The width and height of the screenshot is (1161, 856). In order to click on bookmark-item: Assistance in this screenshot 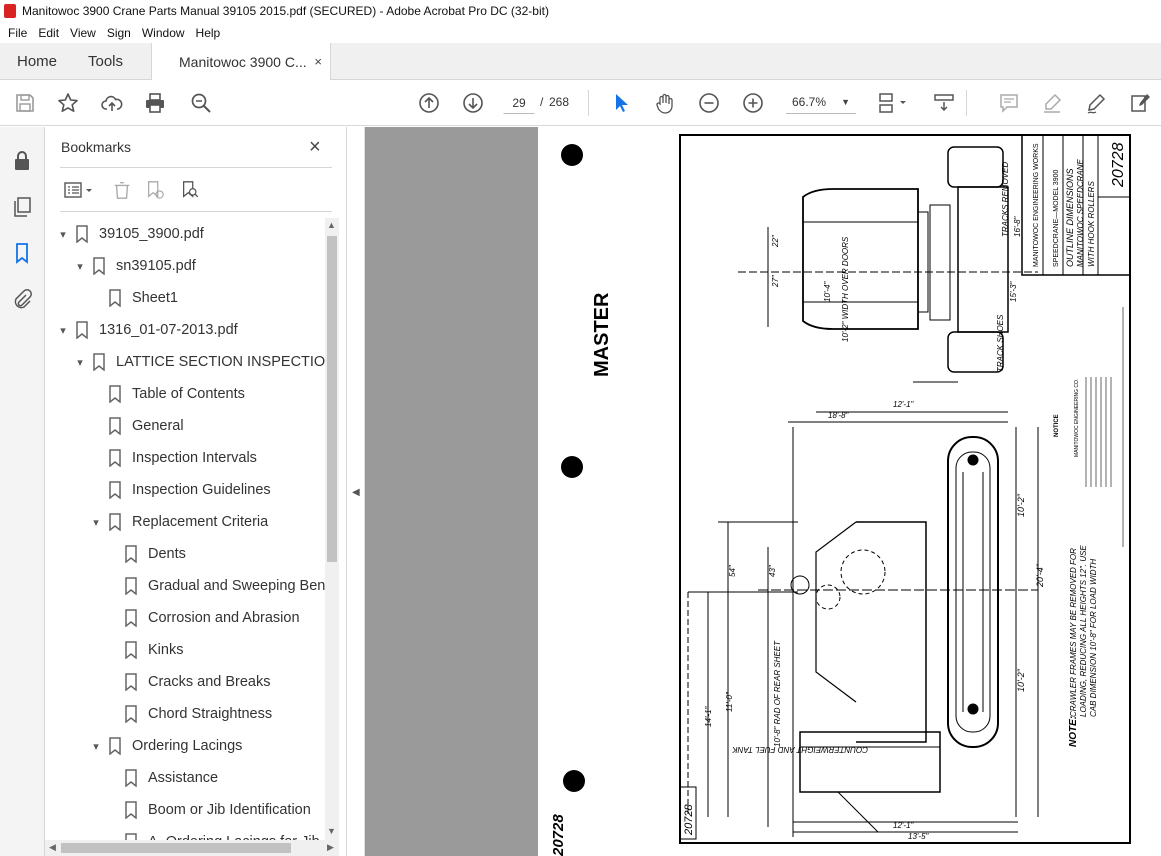, I will do `click(161, 778)`.